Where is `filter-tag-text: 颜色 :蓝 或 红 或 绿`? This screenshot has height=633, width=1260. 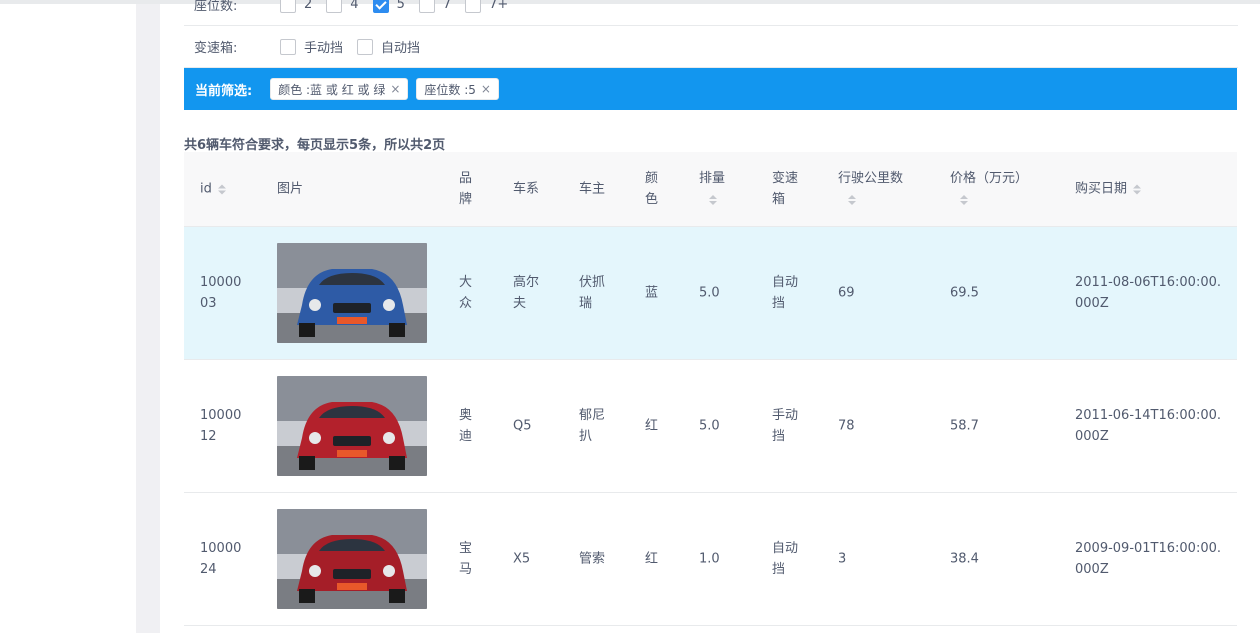 filter-tag-text: 颜色 :蓝 或 红 或 绿 is located at coordinates (332, 89).